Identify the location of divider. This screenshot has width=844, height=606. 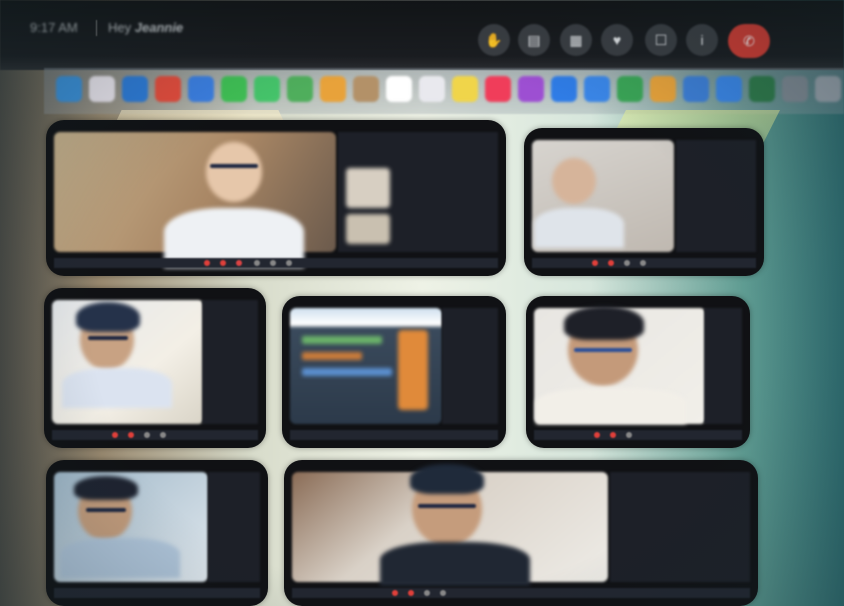
(96, 28).